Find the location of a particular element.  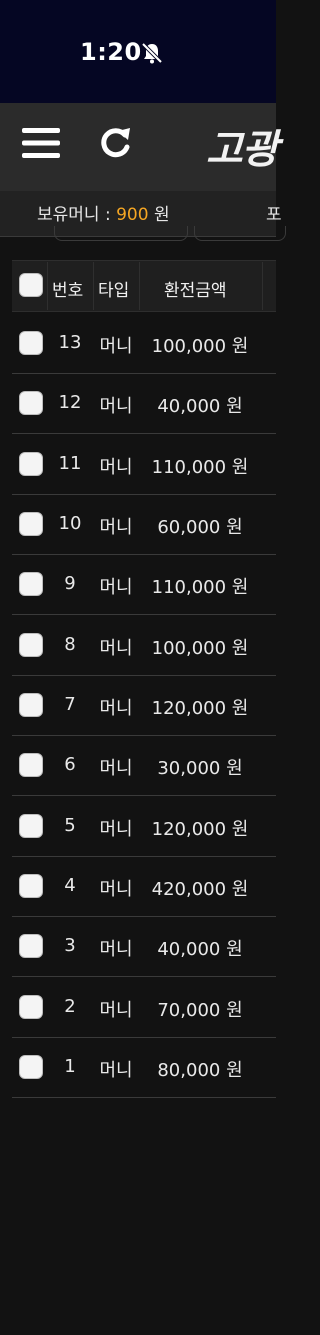

balance-unit: 원 is located at coordinates (159, 215).